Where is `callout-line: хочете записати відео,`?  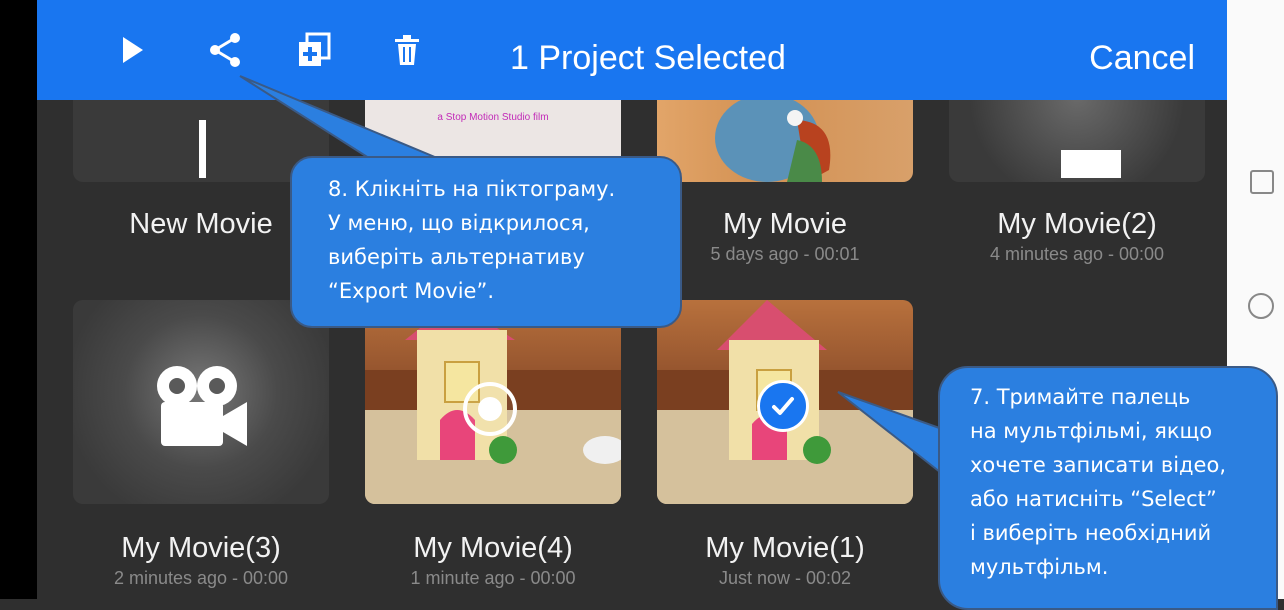
callout-line: хочете записати відео, is located at coordinates (1098, 465).